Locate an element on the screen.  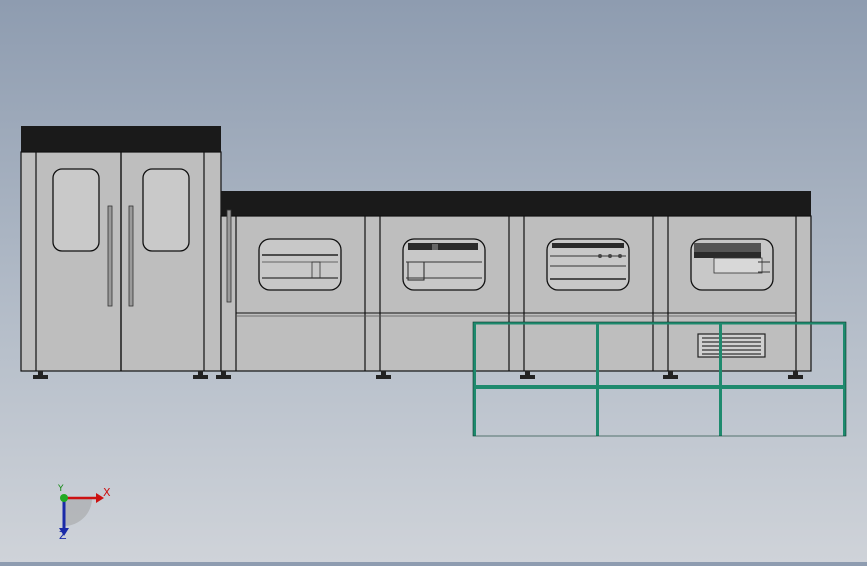
triad-y-label: Y is located at coordinates (61, 489).